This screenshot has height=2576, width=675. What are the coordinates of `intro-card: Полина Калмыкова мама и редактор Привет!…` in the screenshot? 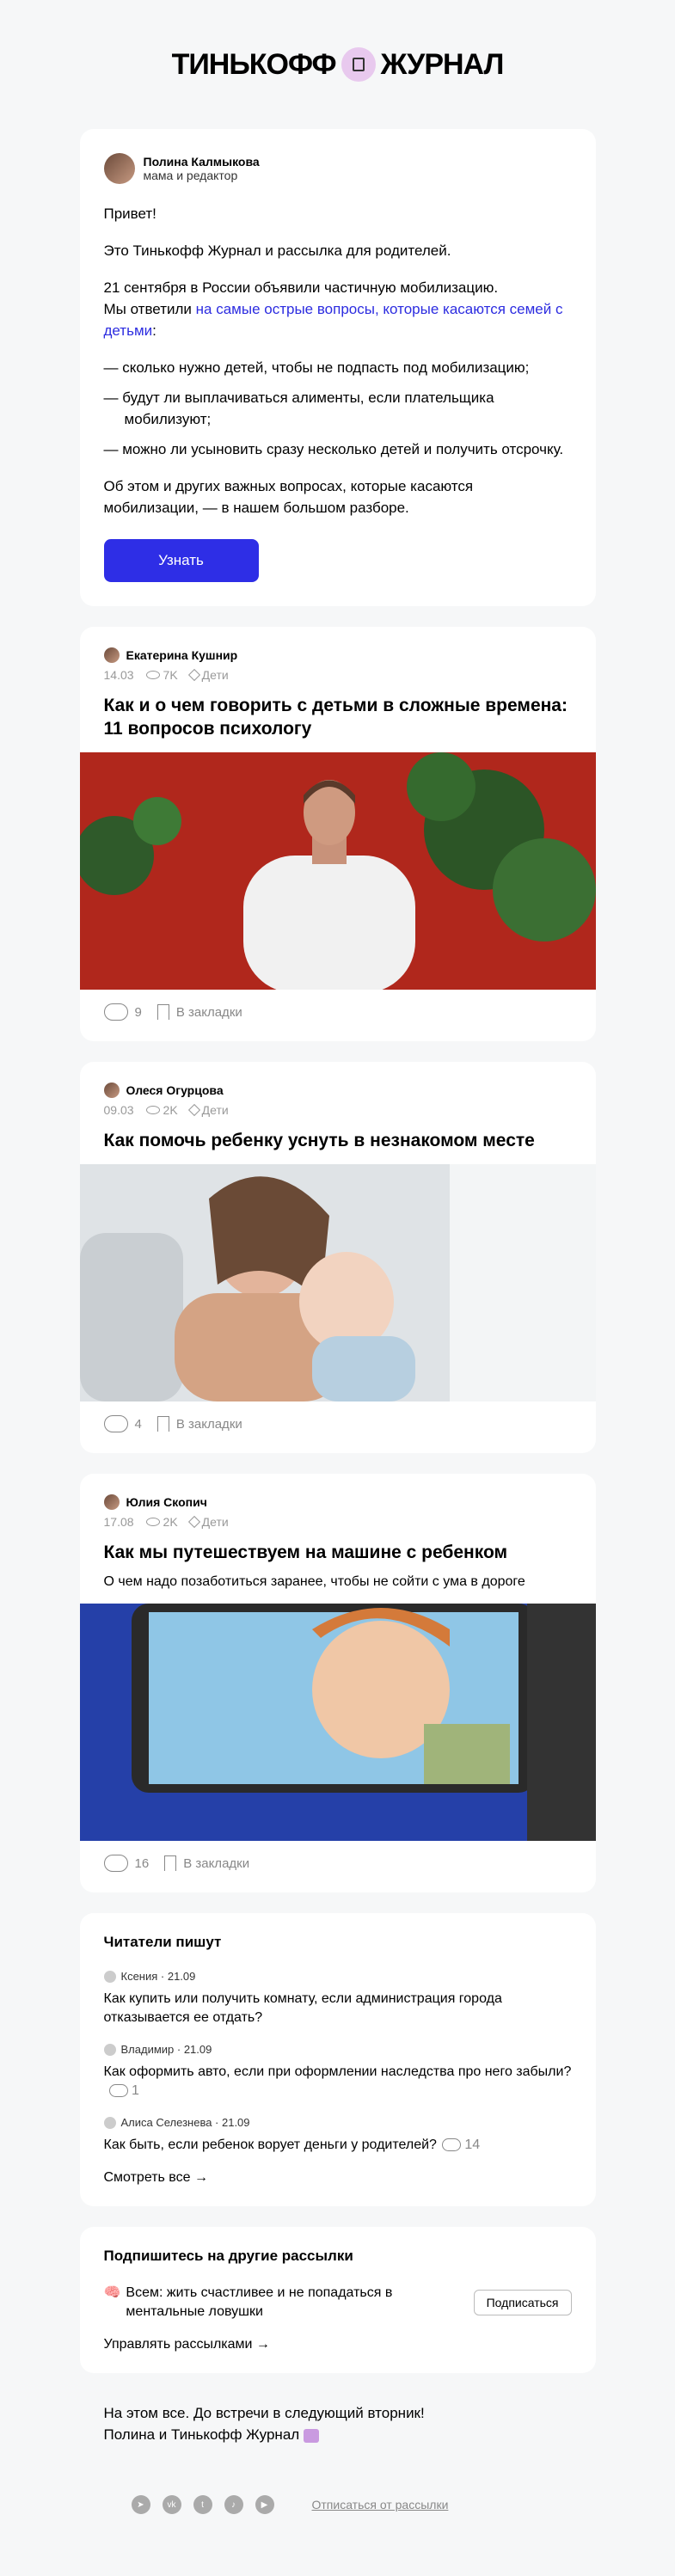 It's located at (337, 367).